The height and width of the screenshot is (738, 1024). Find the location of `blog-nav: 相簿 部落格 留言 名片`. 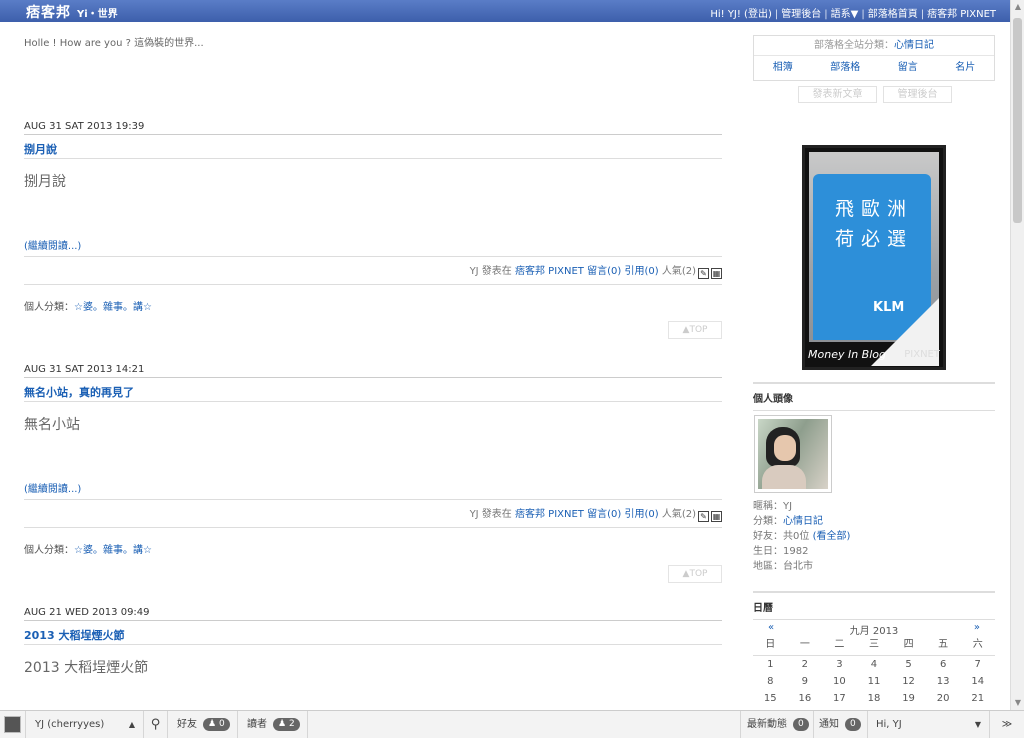

blog-nav: 相簿 部落格 留言 名片 is located at coordinates (874, 68).